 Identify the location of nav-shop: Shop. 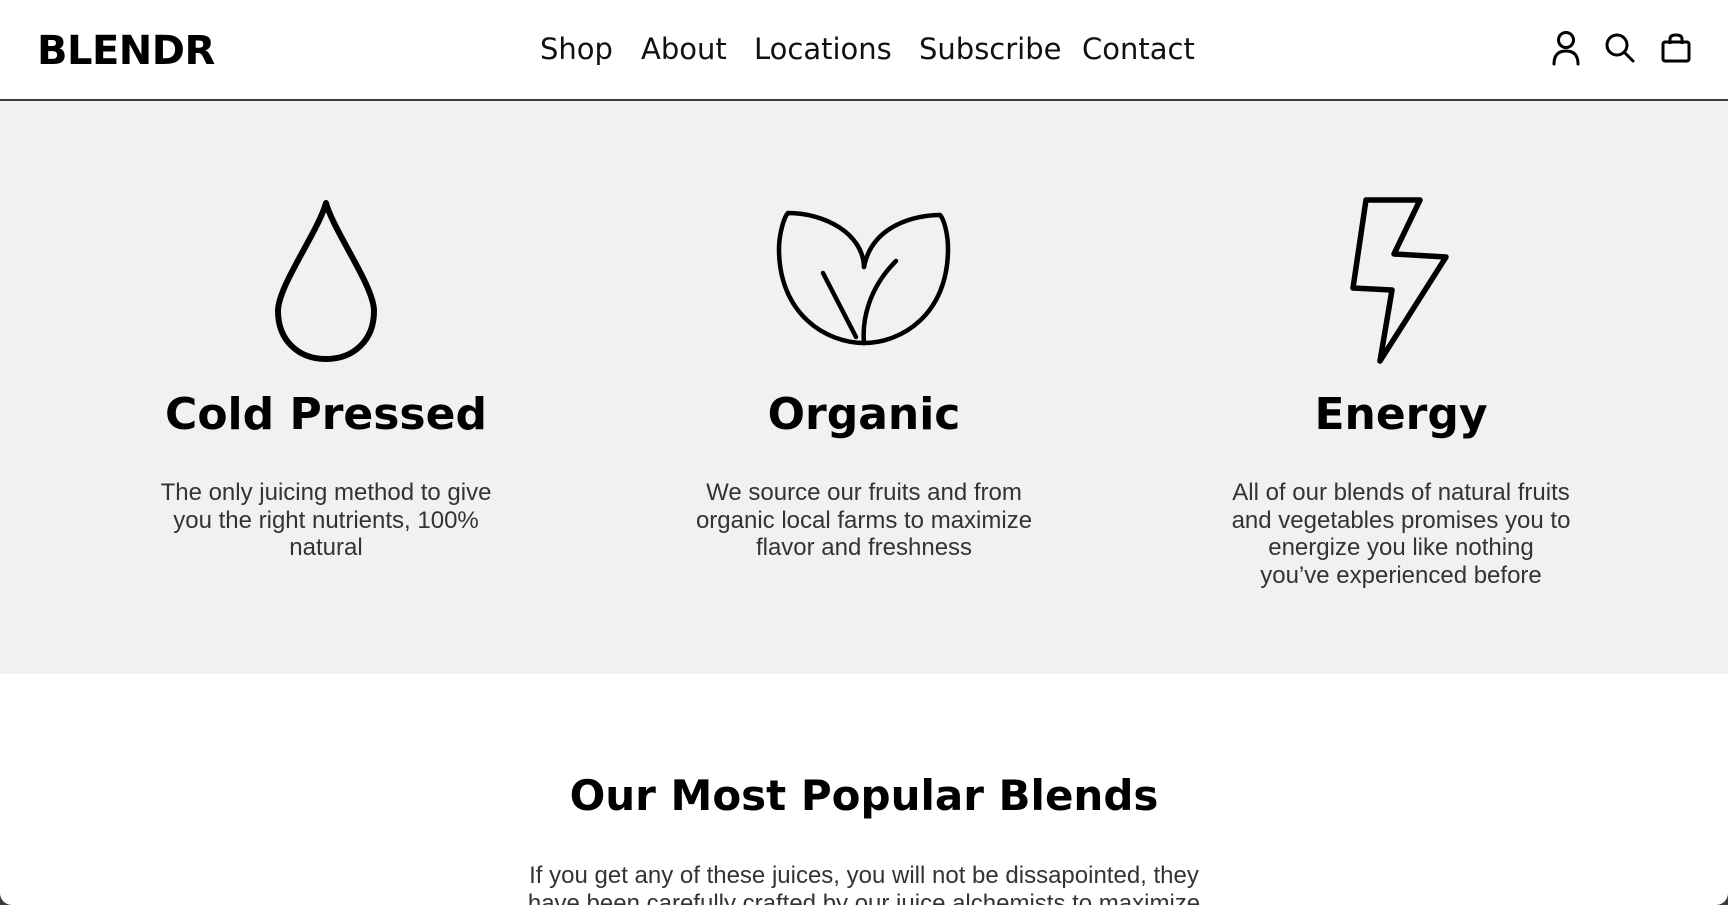
(576, 49).